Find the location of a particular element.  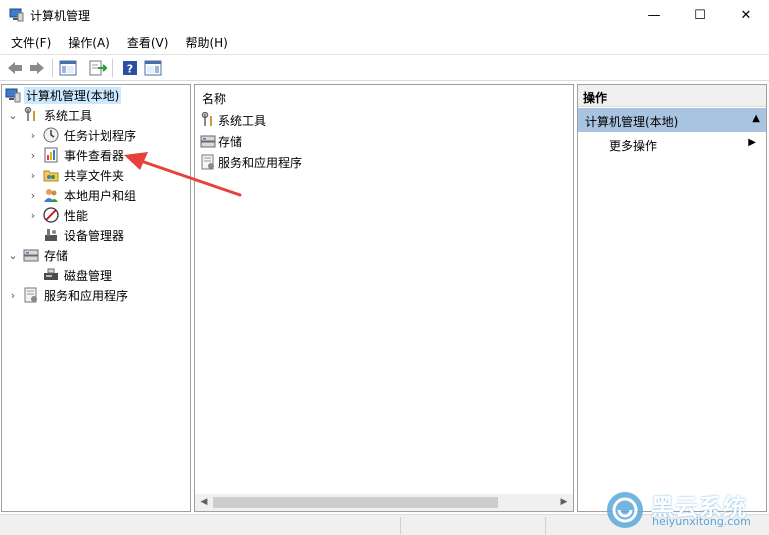

export-list-icon is located at coordinates (98, 68).